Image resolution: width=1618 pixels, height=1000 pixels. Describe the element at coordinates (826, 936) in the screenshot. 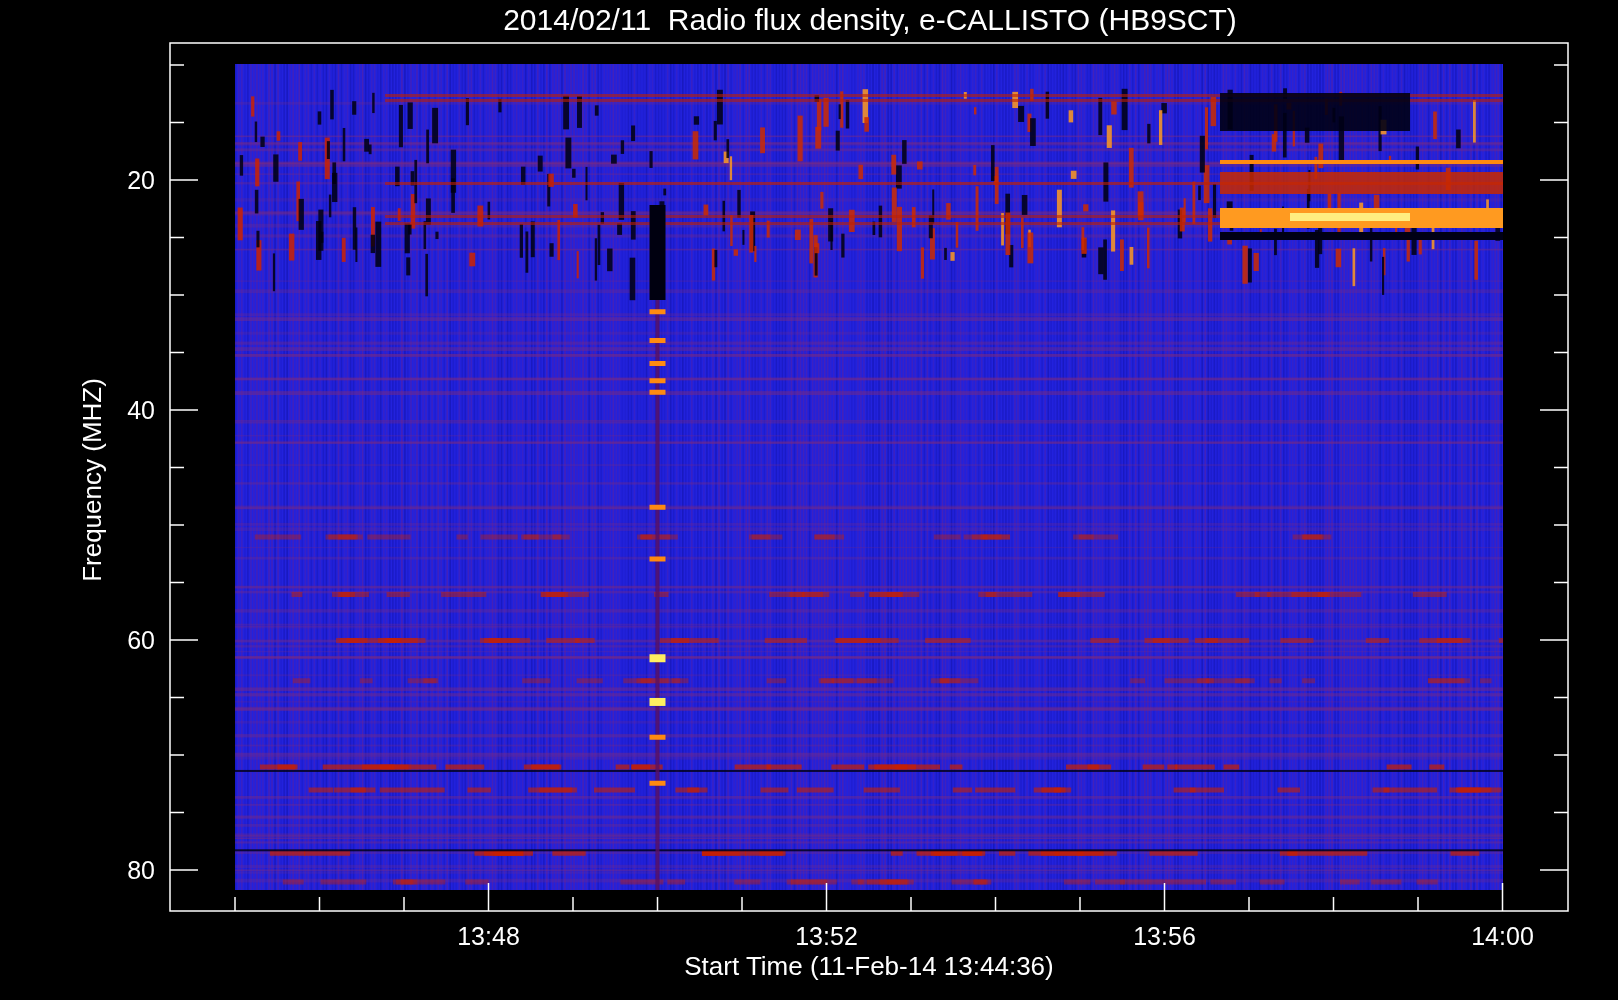

I see `x-tick-label: 13:52` at that location.